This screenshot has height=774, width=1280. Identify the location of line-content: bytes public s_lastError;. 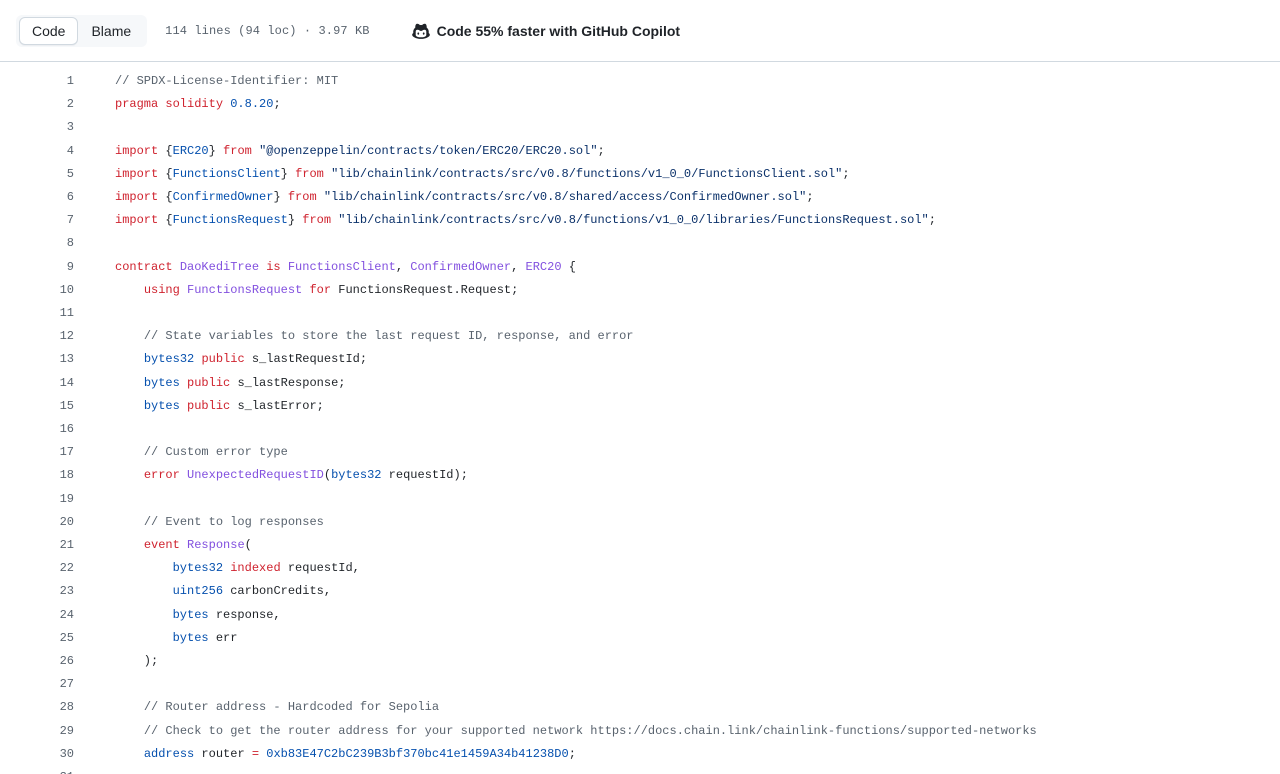
(682, 406).